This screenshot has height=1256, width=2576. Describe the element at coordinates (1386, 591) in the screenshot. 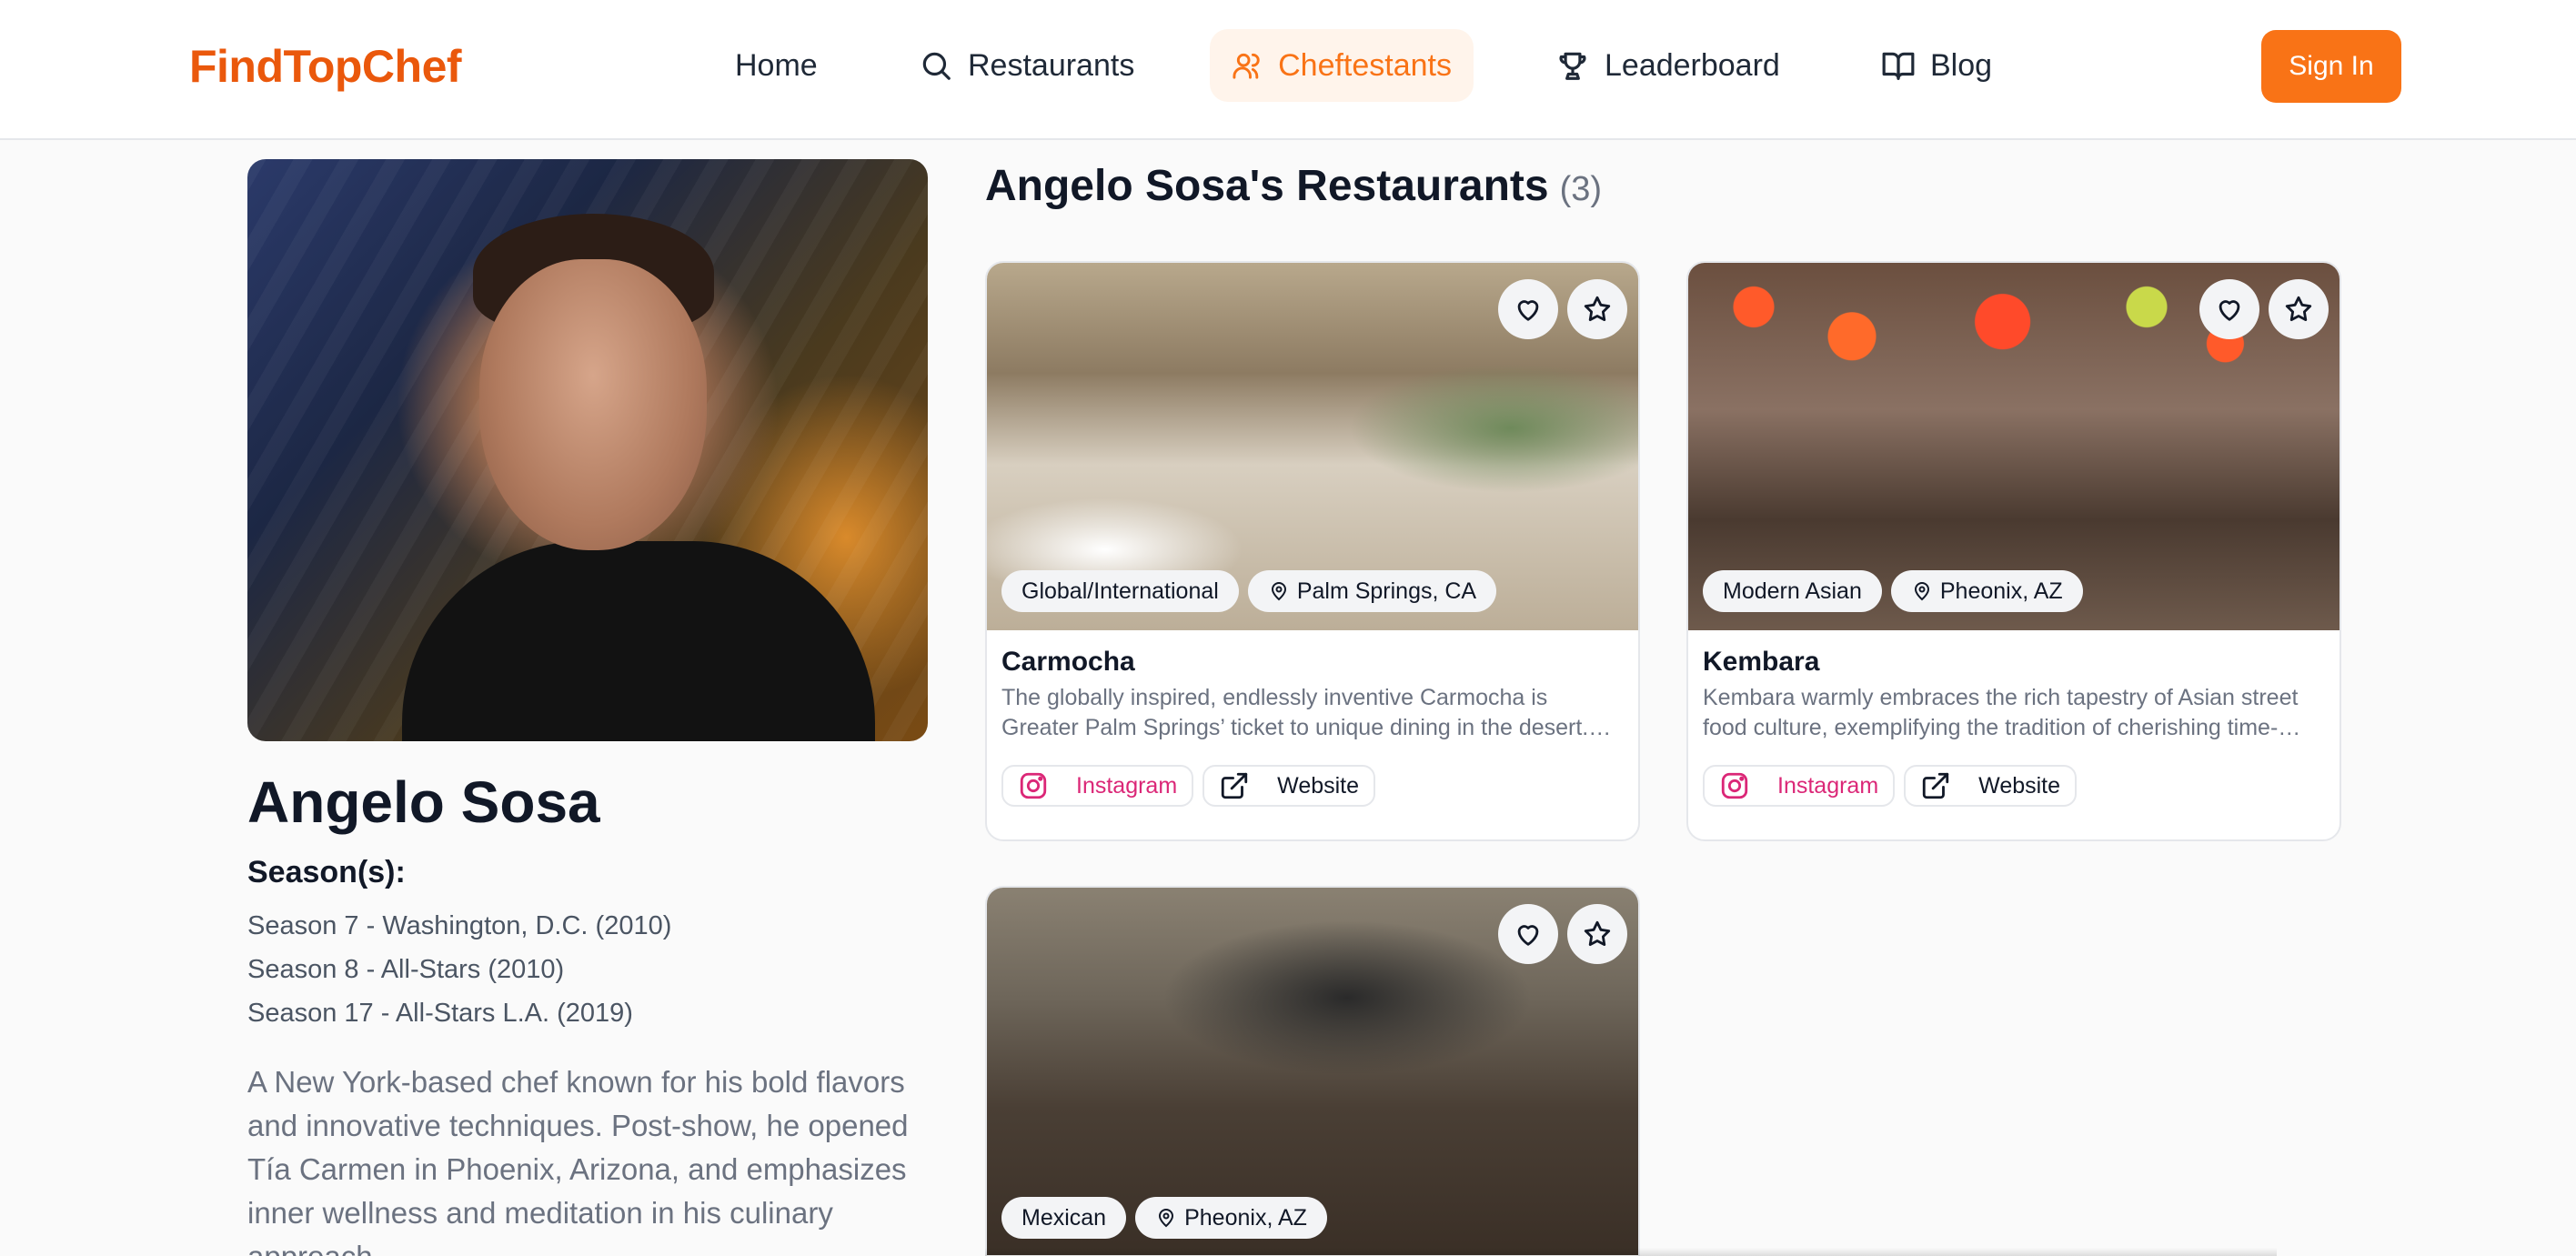

I see `location-label: Palm Springs, CA` at that location.